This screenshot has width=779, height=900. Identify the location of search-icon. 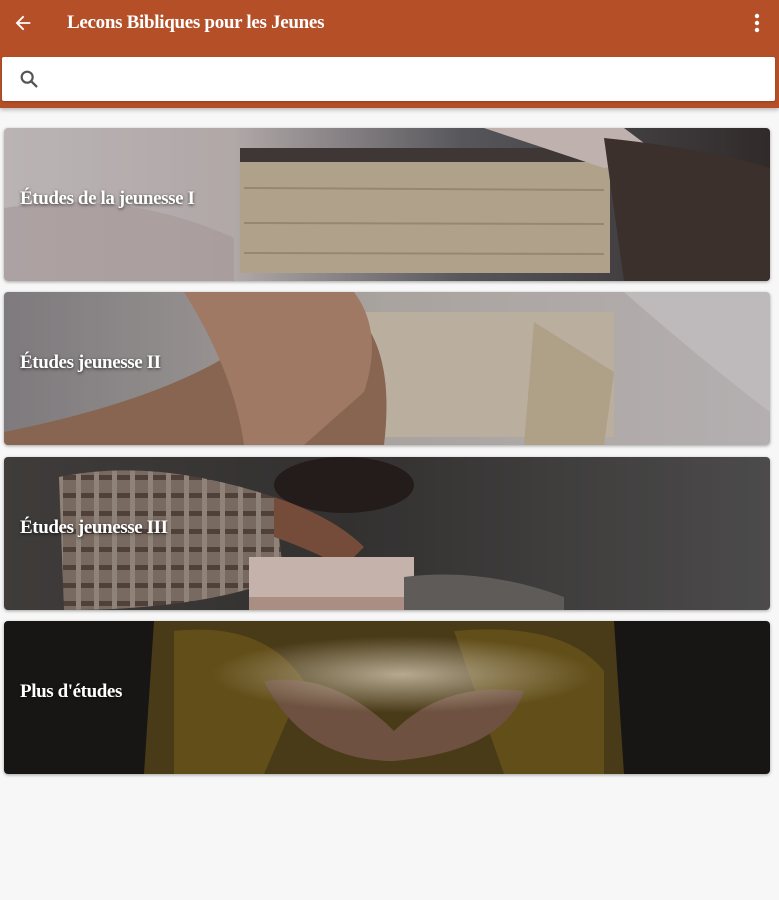
(29, 79).